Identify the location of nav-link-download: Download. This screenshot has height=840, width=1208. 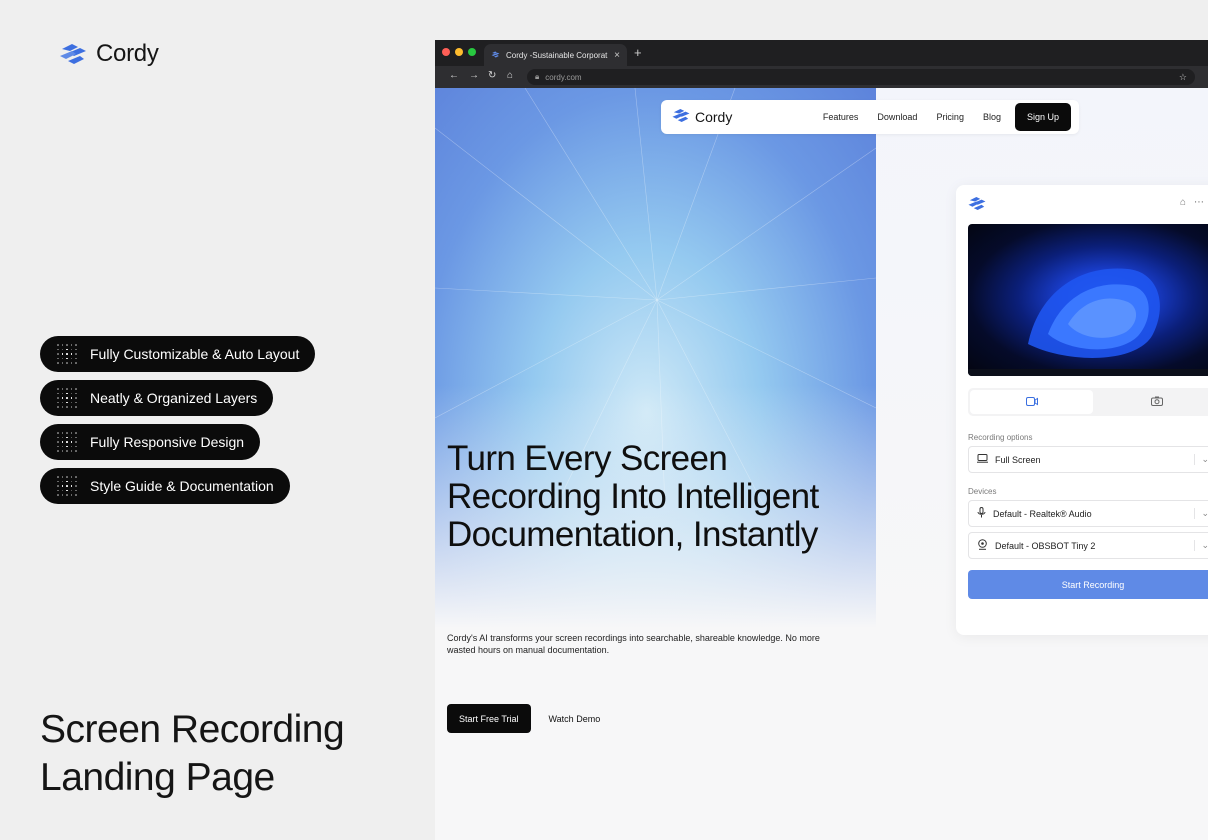
(897, 117).